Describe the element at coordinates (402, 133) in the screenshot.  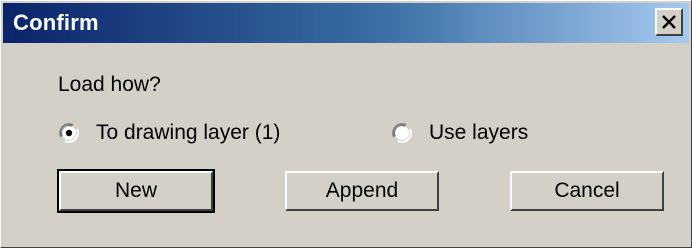
I see `radio-unselected-icon` at that location.